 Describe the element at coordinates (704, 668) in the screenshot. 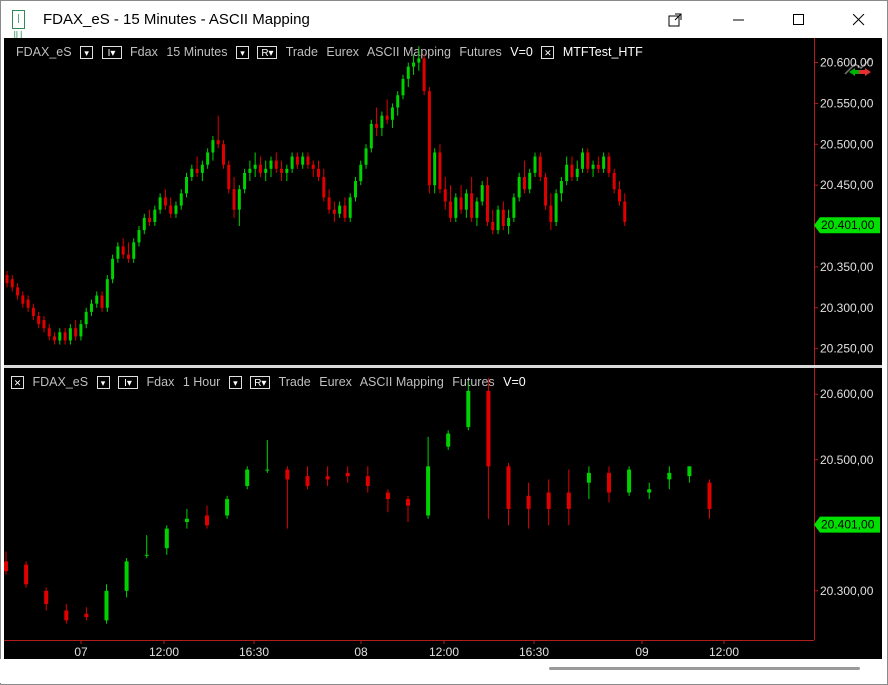

I see `scrollbar-thumb` at that location.